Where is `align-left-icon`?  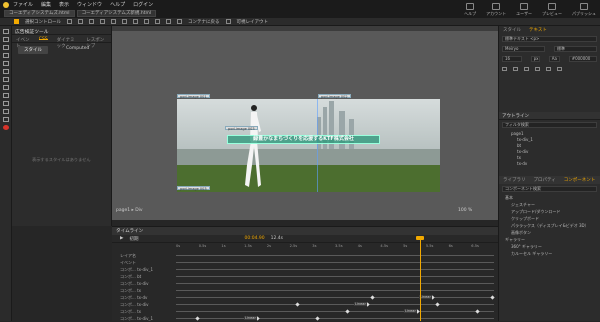 align-left-icon is located at coordinates (69, 21).